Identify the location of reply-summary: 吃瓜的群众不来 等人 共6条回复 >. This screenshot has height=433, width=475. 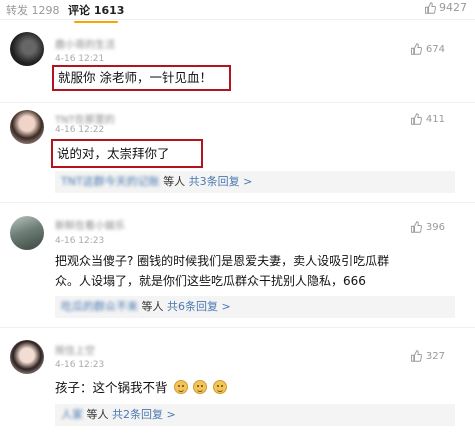
(255, 307).